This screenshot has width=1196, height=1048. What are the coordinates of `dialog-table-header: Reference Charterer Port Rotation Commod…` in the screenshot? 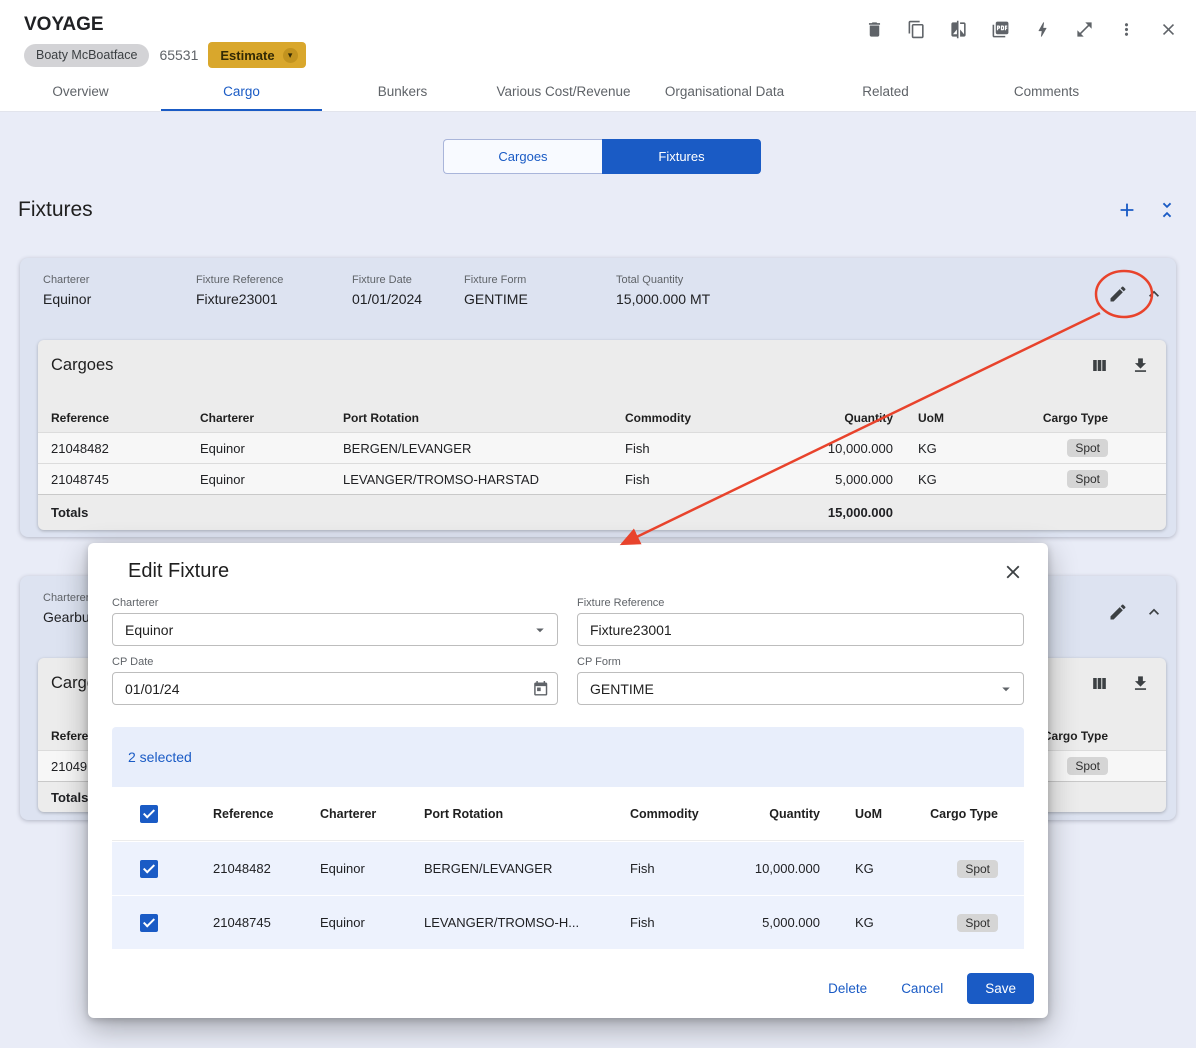 It's located at (568, 814).